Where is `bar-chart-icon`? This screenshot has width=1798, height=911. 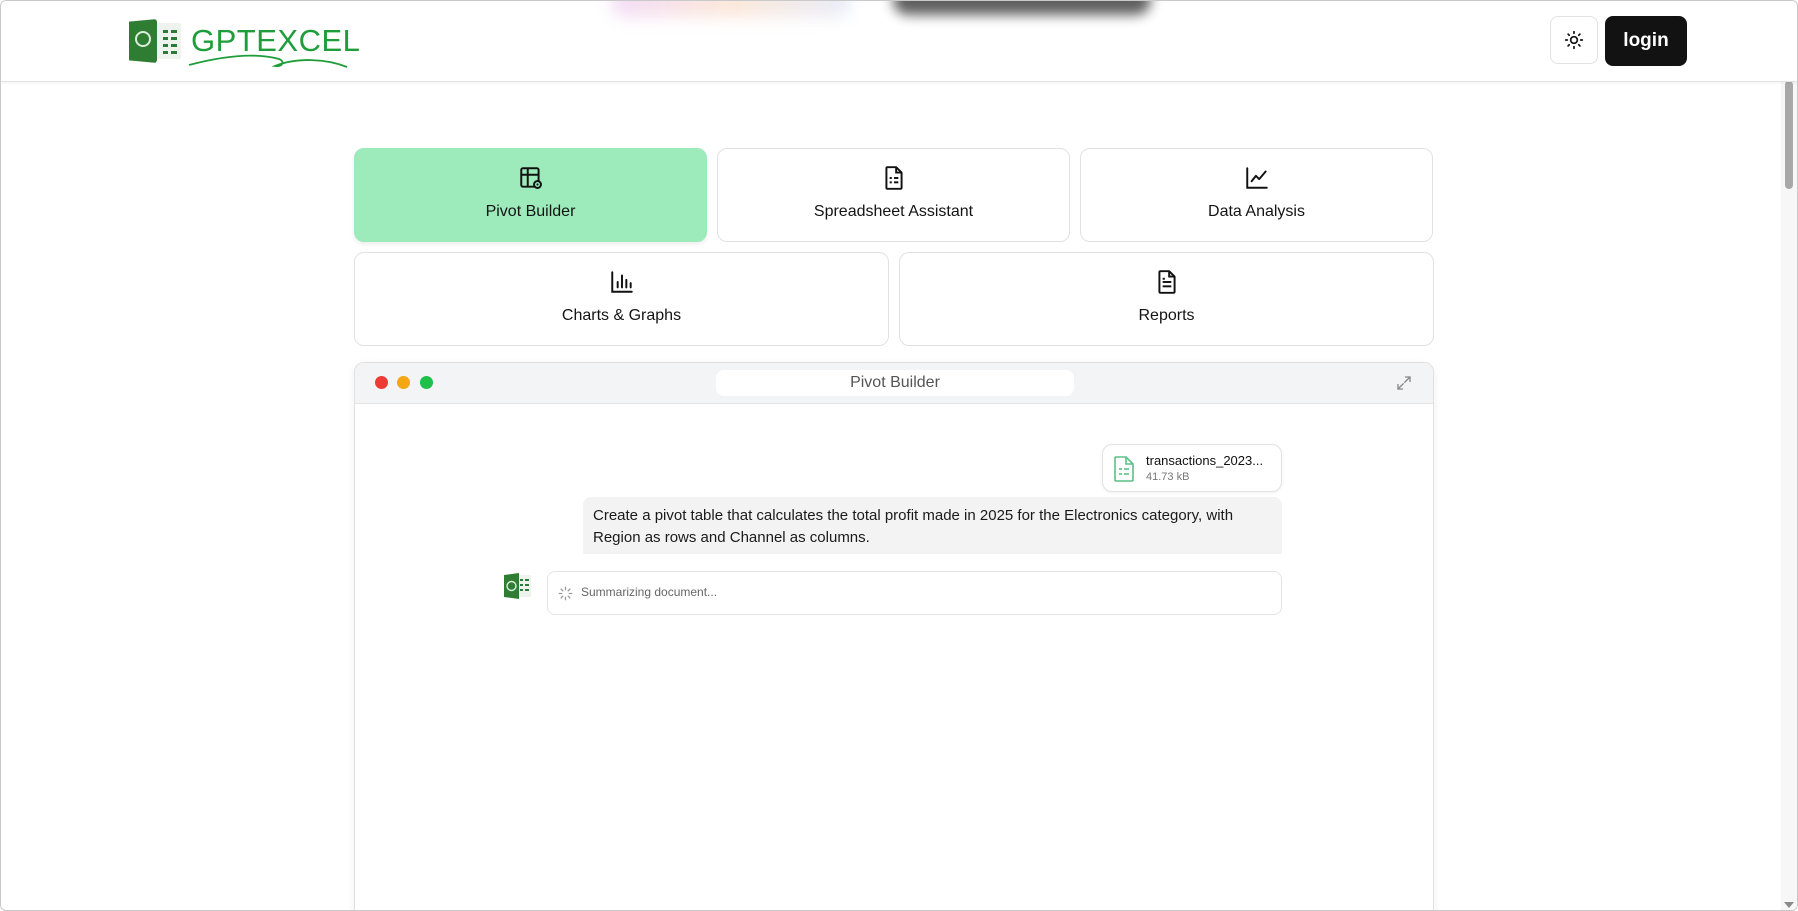
bar-chart-icon is located at coordinates (621, 282).